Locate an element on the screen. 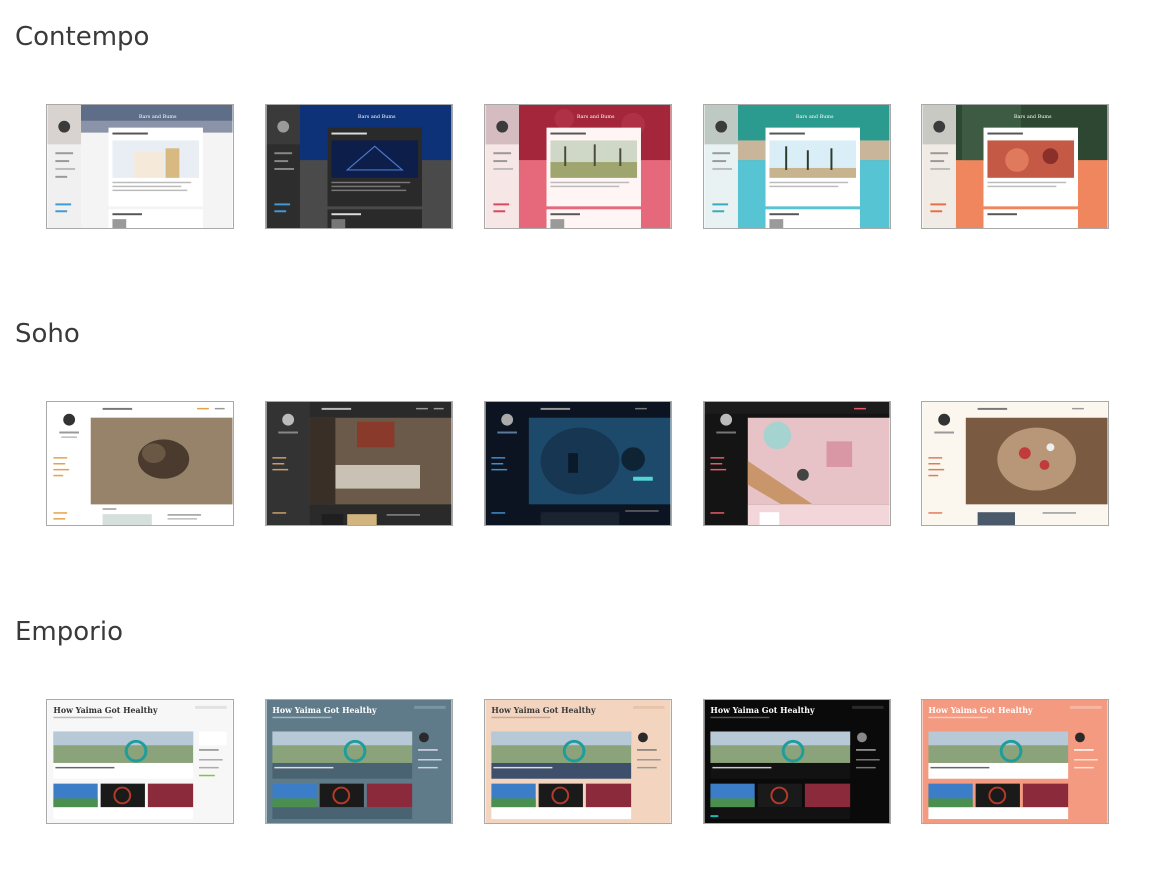 The width and height of the screenshot is (1170, 875). theme-thumbnail-contempo-dark: Dark Bars and Bums is located at coordinates (359, 166).